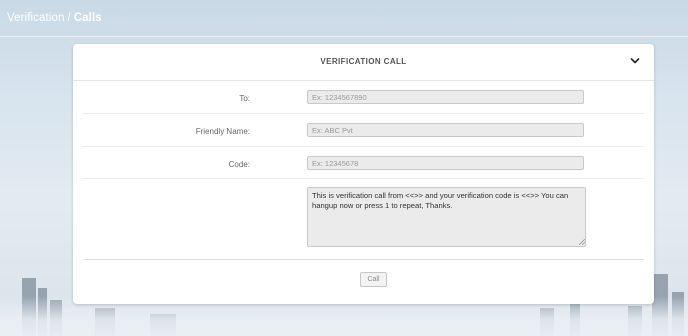  I want to click on header-divider, so click(344, 36).